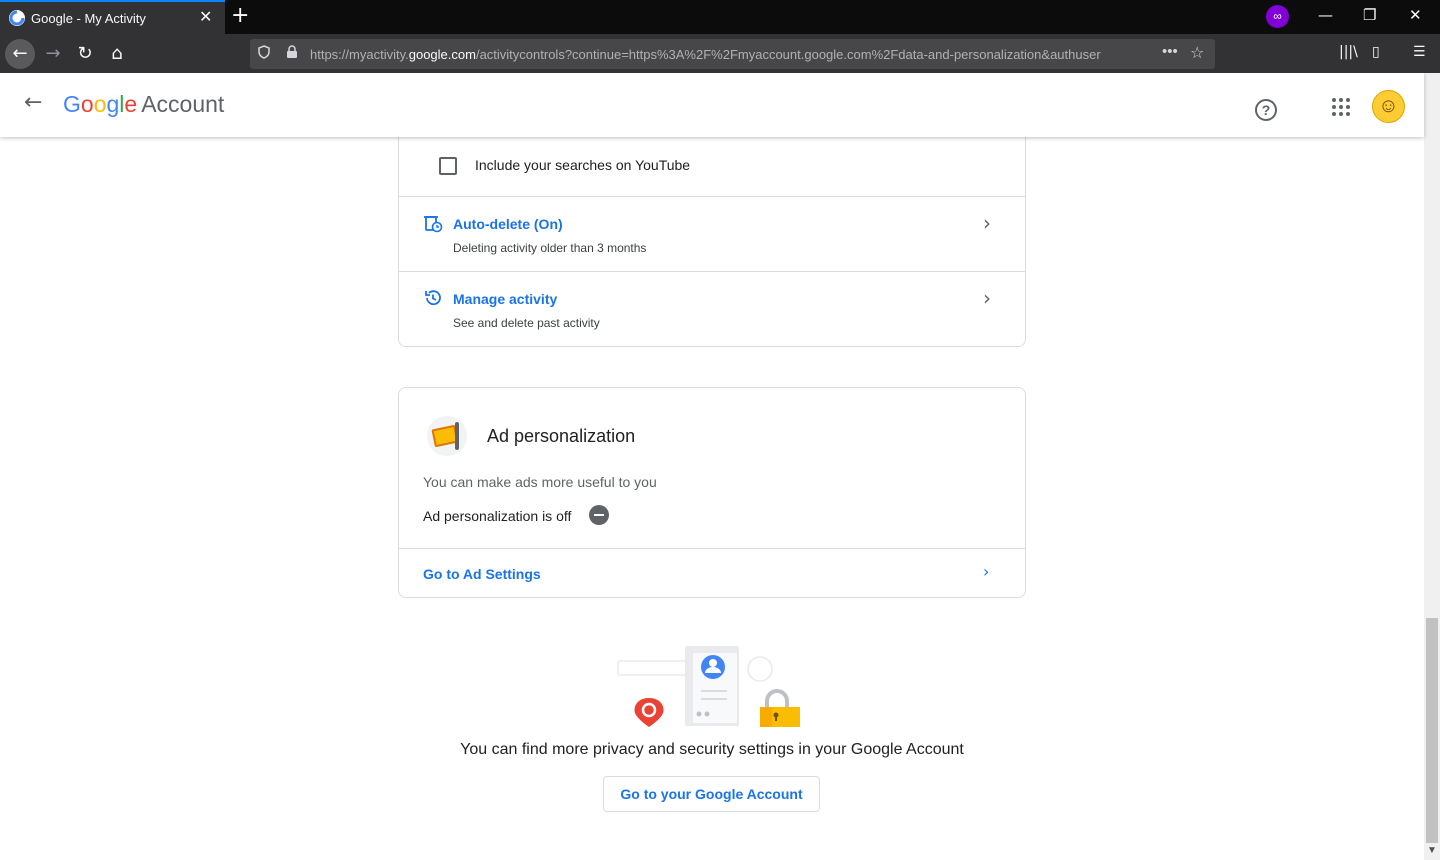  Describe the element at coordinates (712, 105) in the screenshot. I see `google-account-header: ← Google Account ? ☺` at that location.